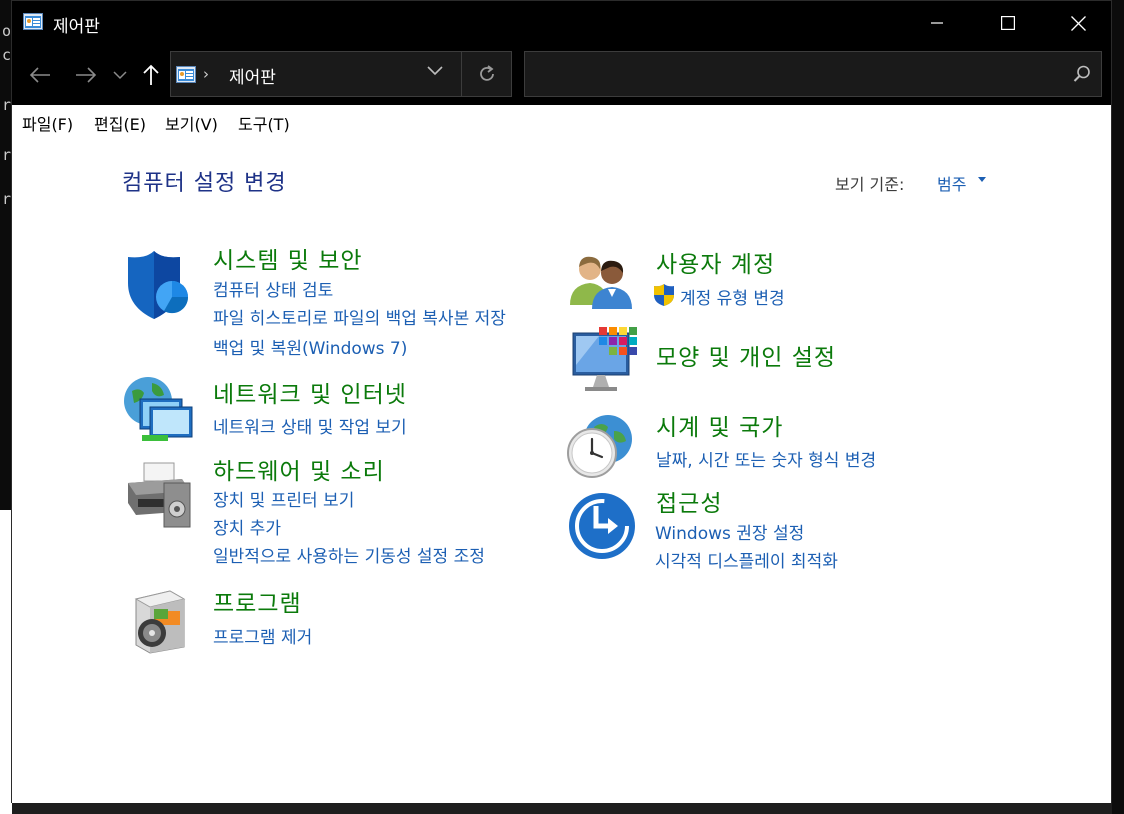 The image size is (1124, 814). Describe the element at coordinates (288, 258) in the screenshot. I see `category-system-security: 시스템 및 보안` at that location.